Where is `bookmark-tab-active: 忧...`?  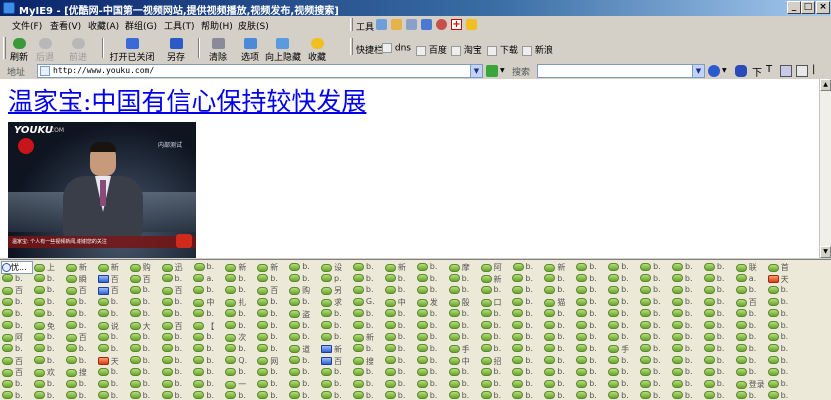 bookmark-tab-active: 忧... is located at coordinates (17, 267).